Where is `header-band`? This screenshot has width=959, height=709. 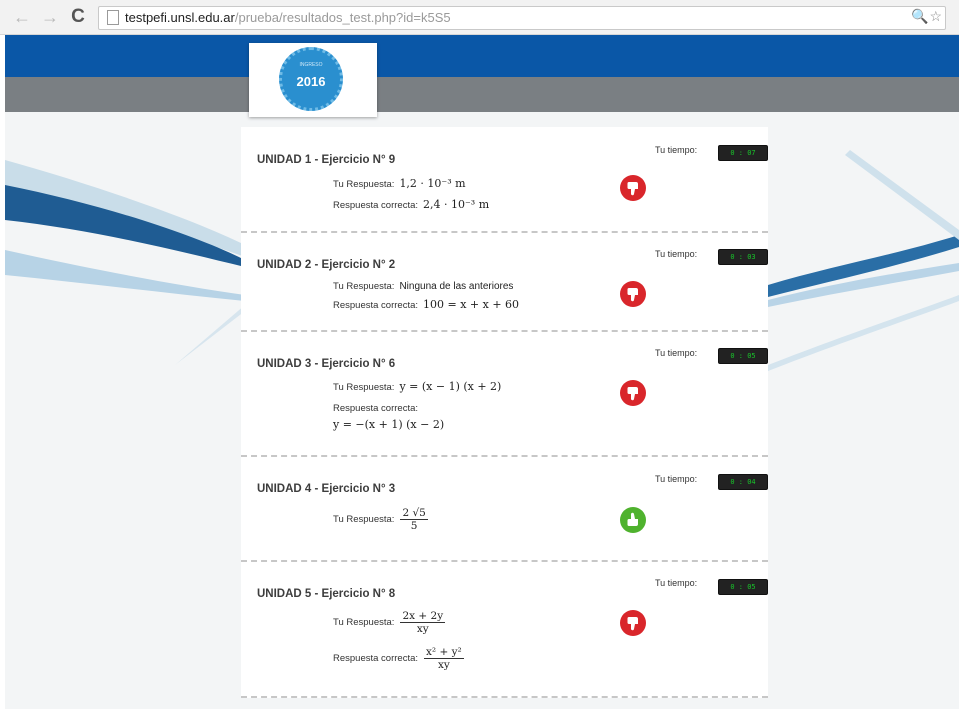 header-band is located at coordinates (482, 56).